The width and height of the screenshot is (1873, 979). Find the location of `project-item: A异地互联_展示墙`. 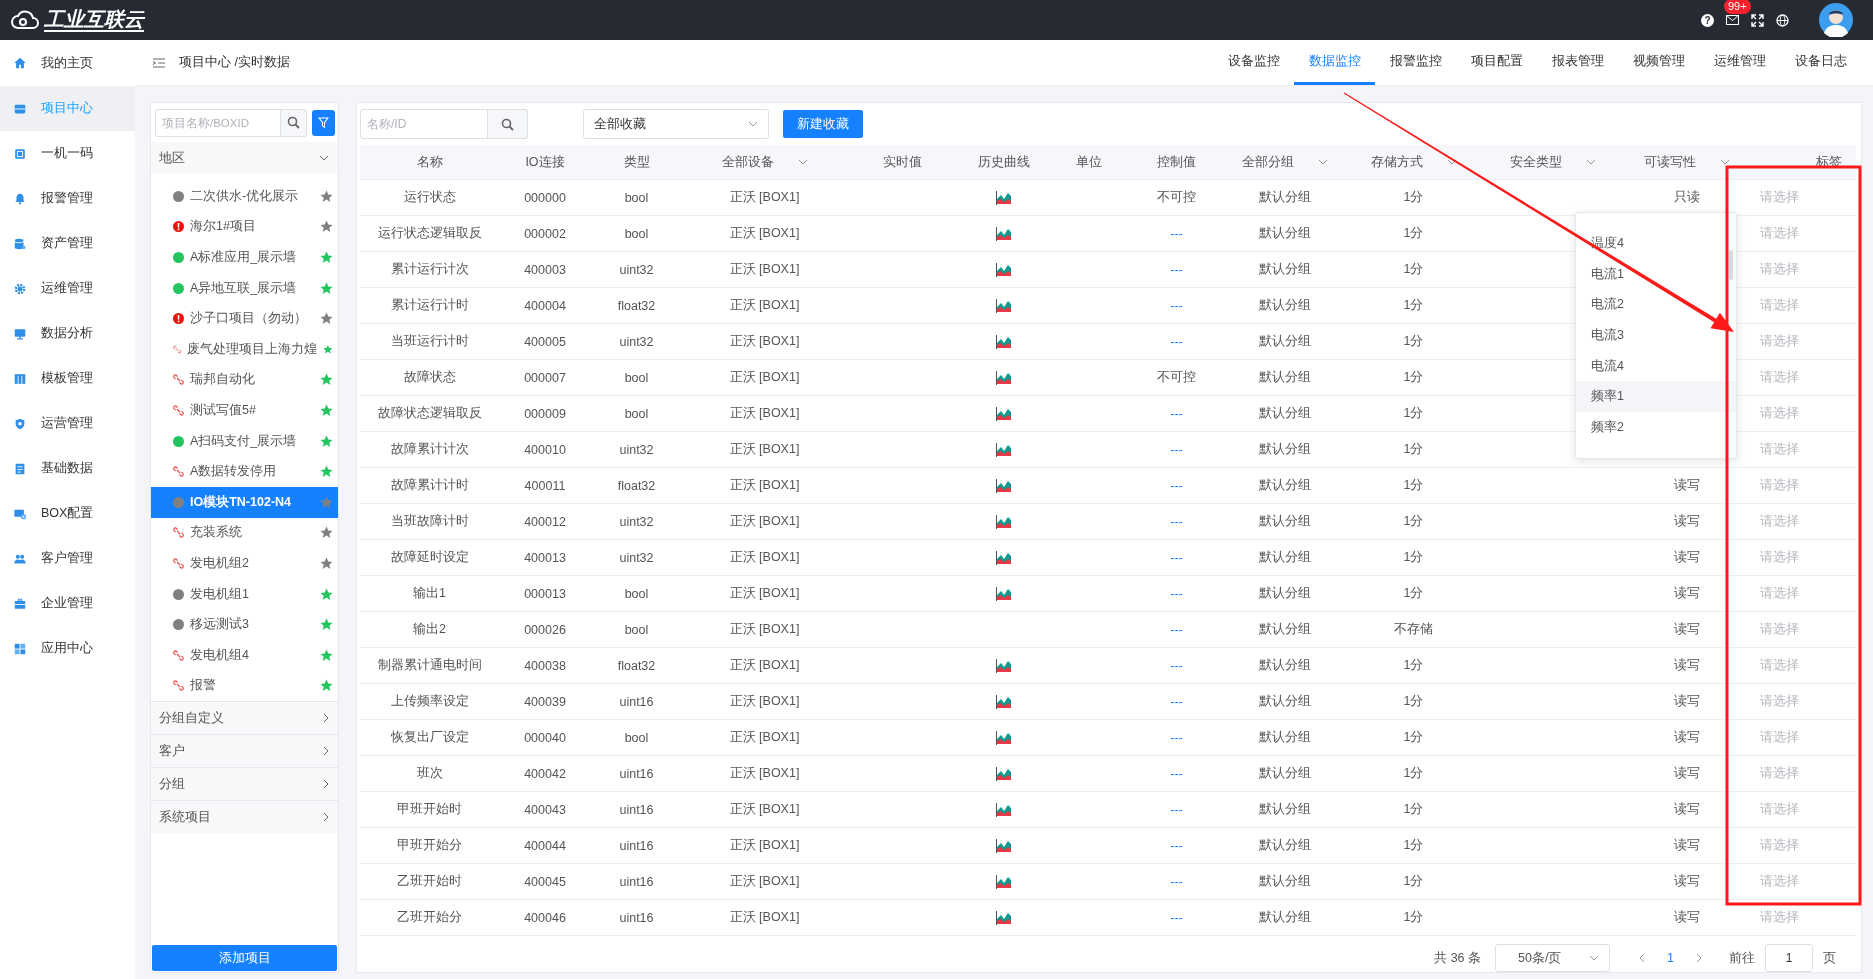

project-item: A异地互联_展示墙 is located at coordinates (244, 288).